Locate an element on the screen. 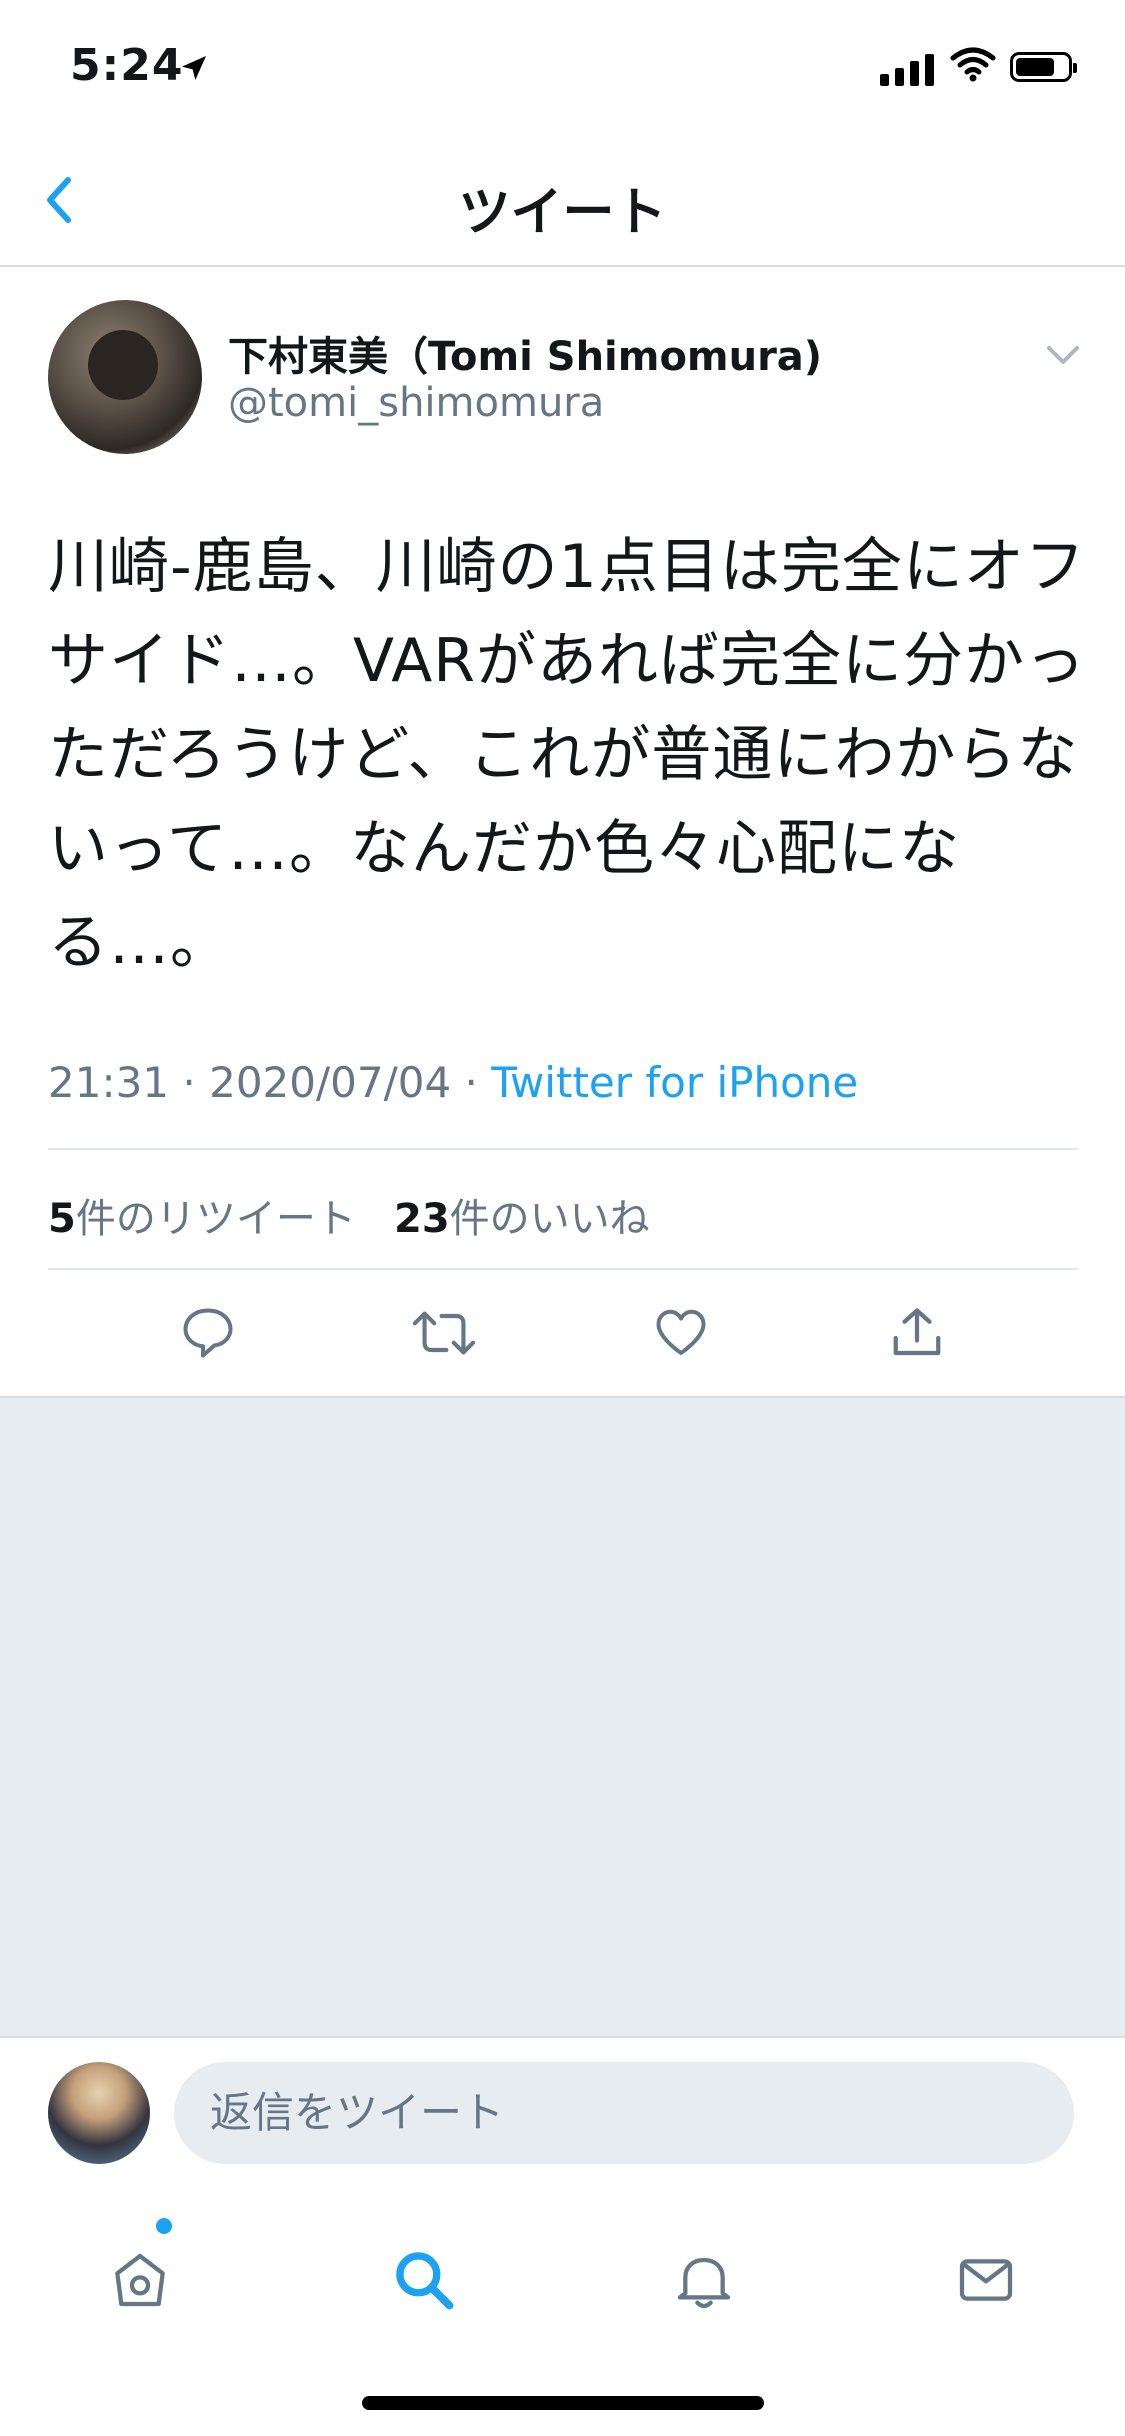  page-title: ツイート is located at coordinates (562, 213).